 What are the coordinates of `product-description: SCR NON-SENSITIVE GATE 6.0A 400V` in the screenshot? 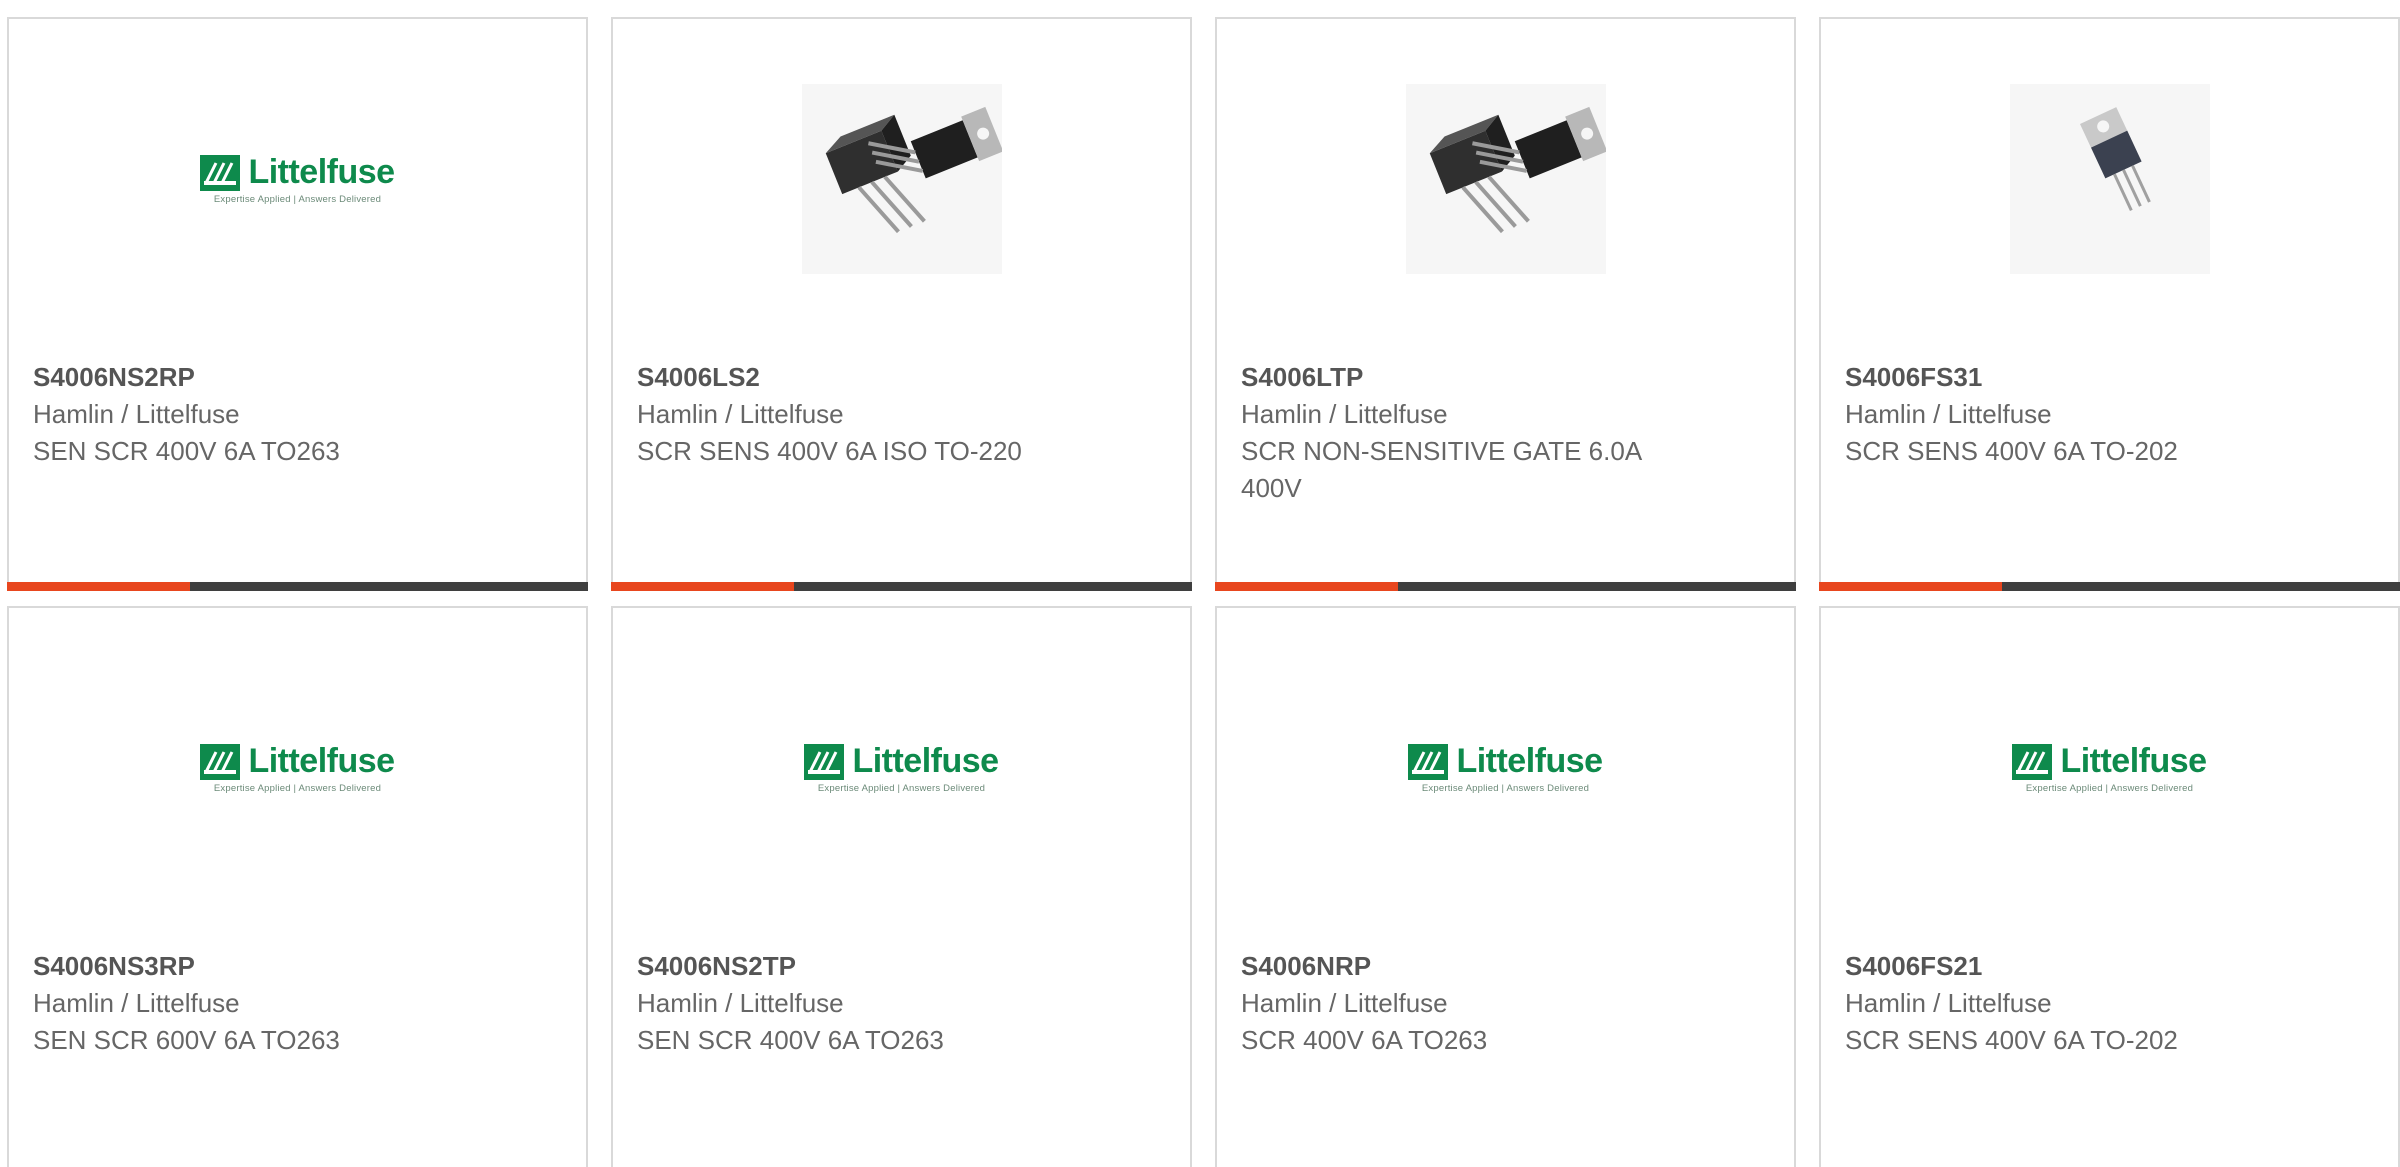 It's located at (1441, 469).